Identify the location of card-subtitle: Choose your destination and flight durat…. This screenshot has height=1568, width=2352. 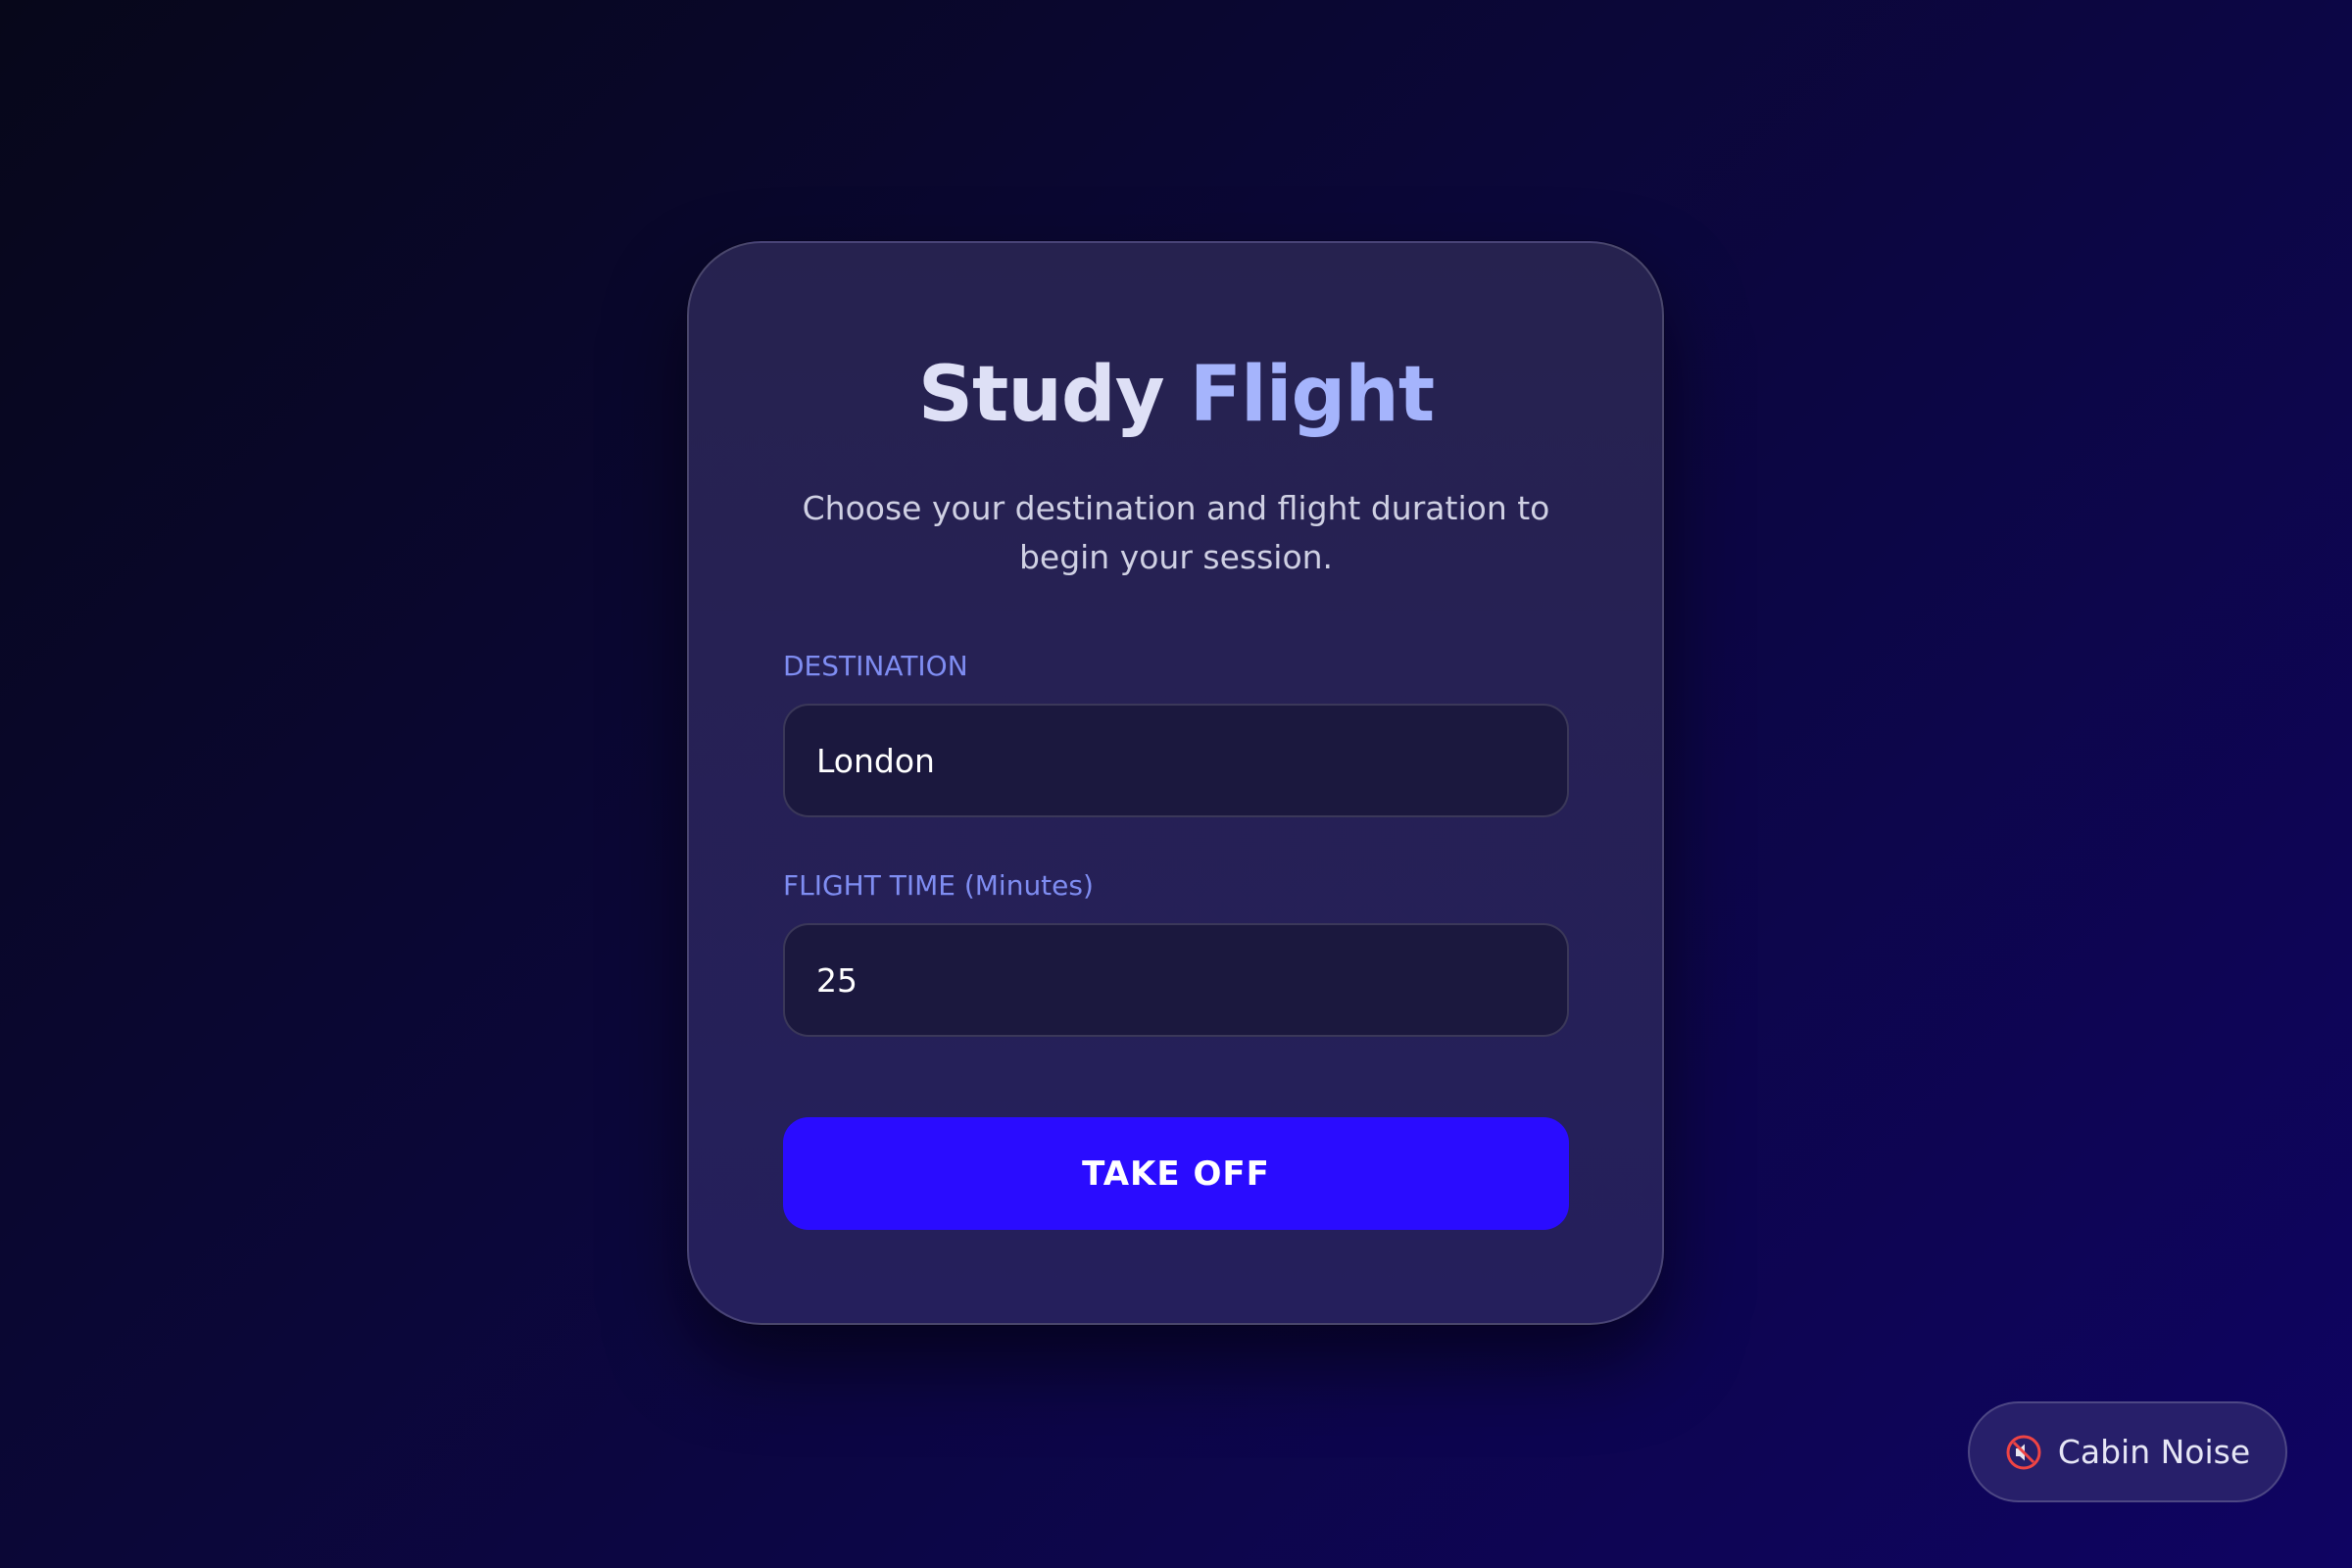
(1176, 532).